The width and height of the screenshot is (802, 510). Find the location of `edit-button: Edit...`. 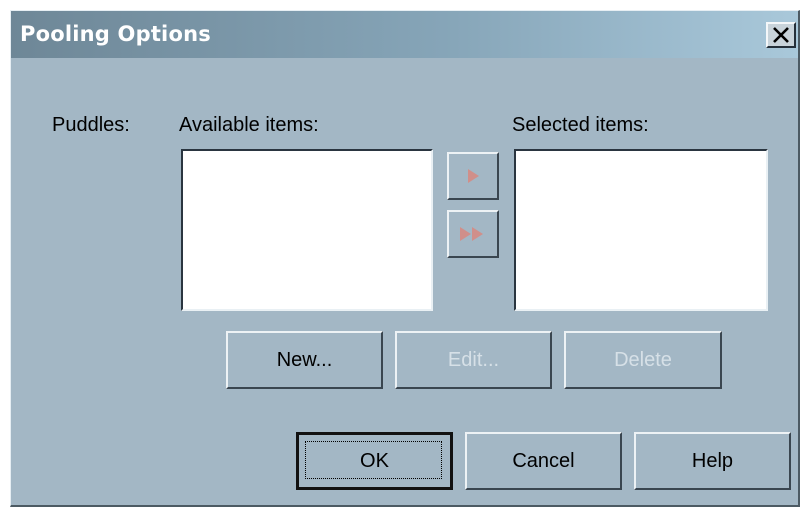

edit-button: Edit... is located at coordinates (473, 360).